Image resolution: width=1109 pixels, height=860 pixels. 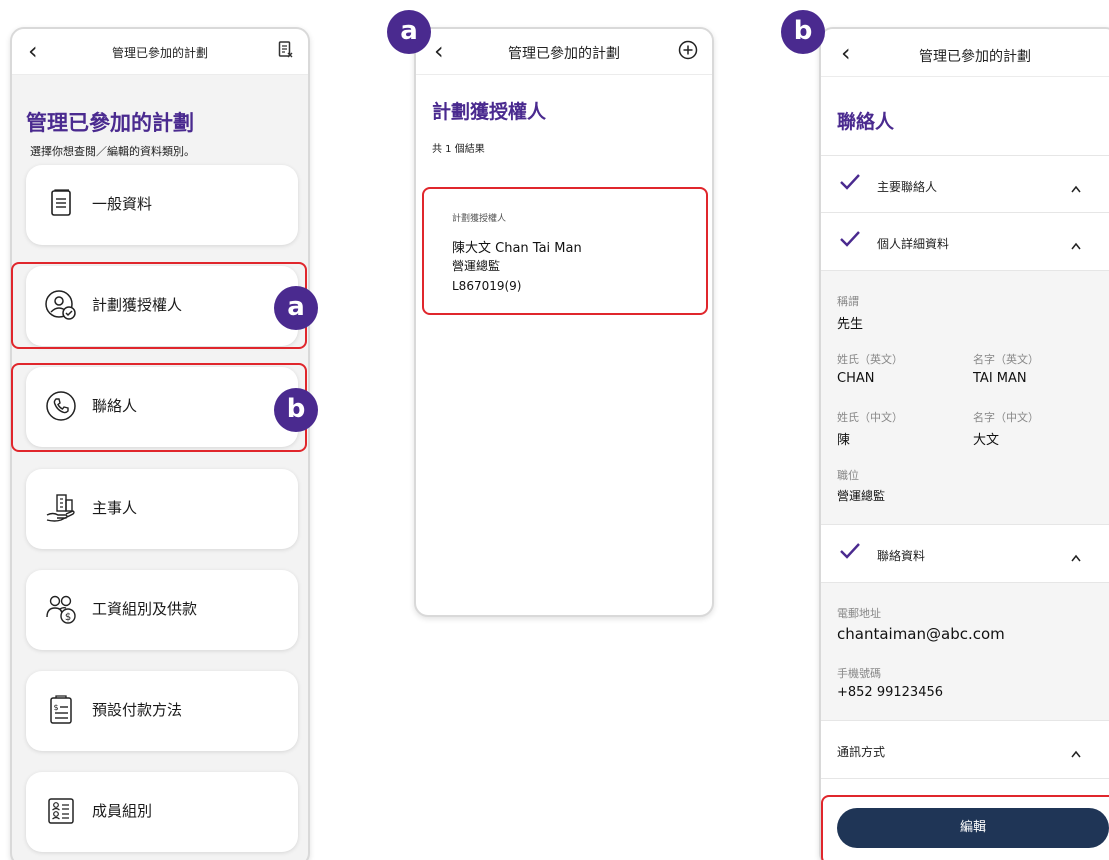 What do you see at coordinates (1006, 359) in the screenshot?
I see `field-label-given-en: 名字（英文）` at bounding box center [1006, 359].